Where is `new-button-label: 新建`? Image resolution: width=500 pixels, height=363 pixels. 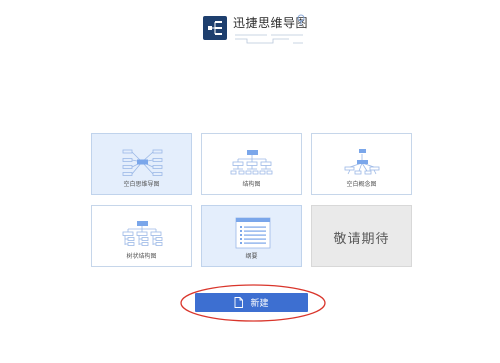
new-button-label: 新建 is located at coordinates (259, 304).